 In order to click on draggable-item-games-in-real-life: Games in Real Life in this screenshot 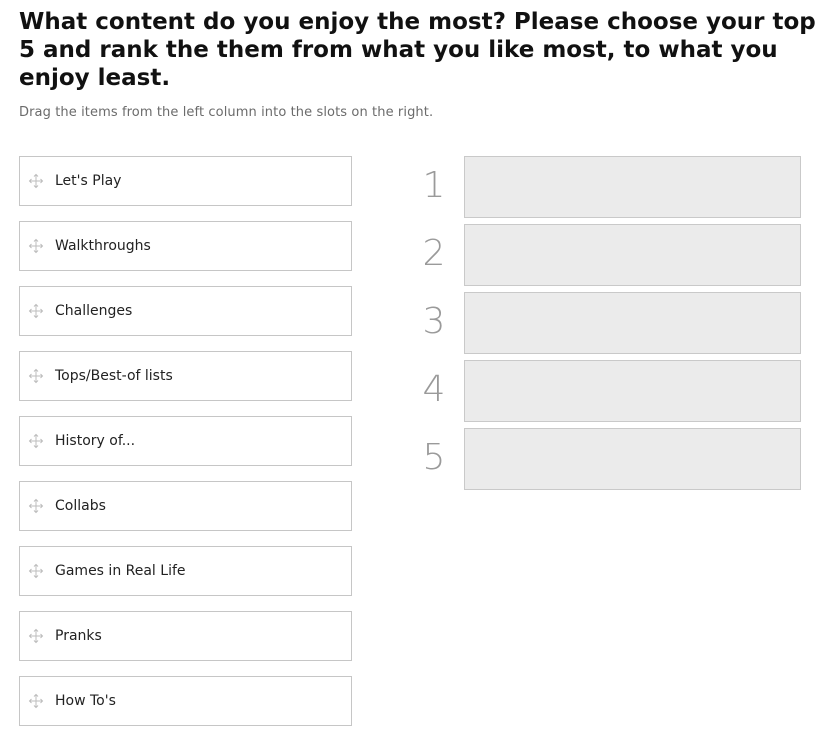, I will do `click(185, 571)`.